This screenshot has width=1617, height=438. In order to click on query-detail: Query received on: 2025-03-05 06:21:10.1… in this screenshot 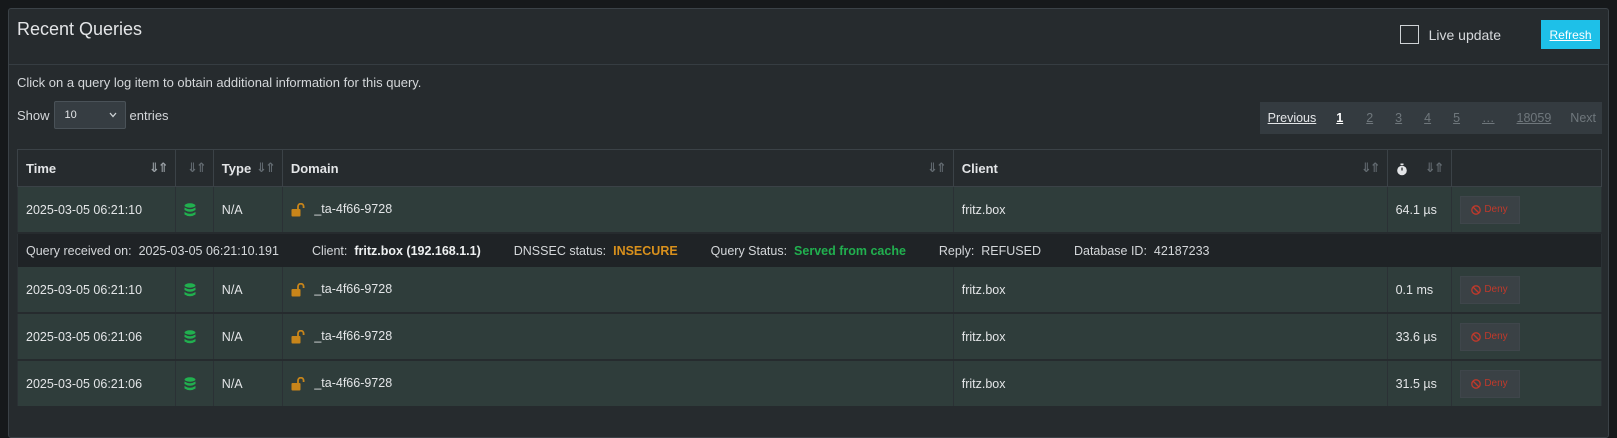, I will do `click(809, 250)`.